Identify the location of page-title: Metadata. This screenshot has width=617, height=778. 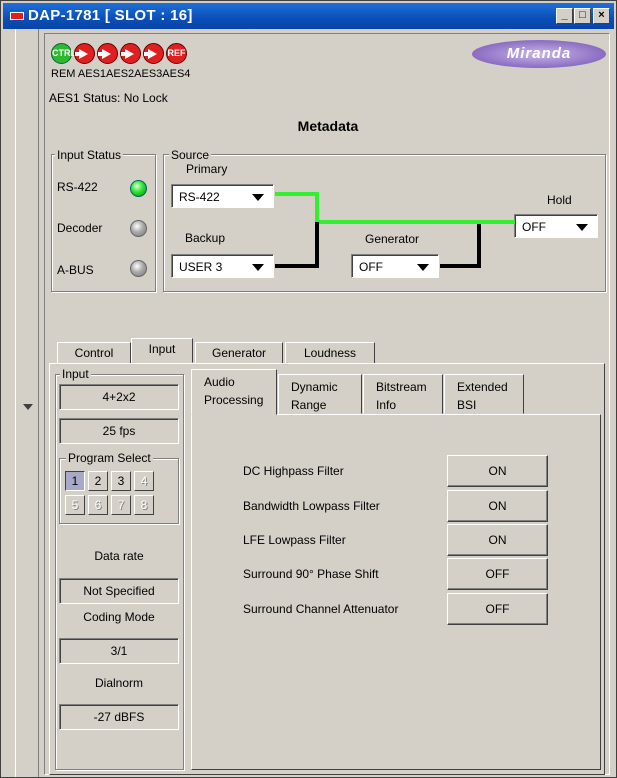
(328, 126).